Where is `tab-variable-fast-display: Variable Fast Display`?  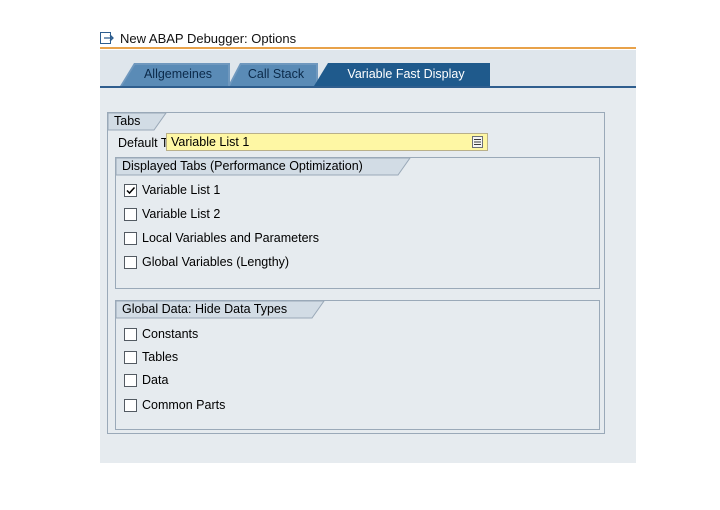 tab-variable-fast-display: Variable Fast Display is located at coordinates (402, 74).